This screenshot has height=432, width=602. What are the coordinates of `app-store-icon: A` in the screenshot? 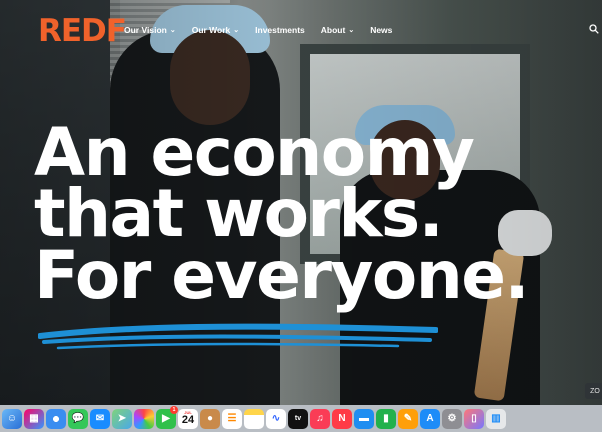 It's located at (430, 418).